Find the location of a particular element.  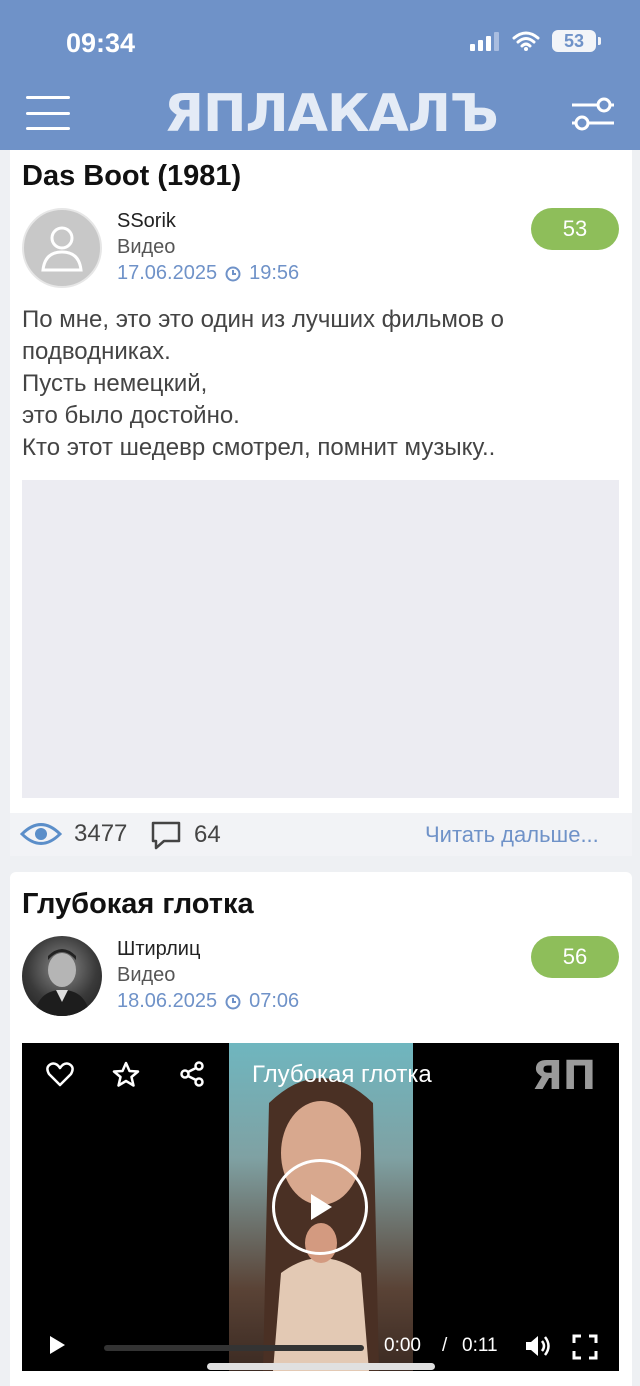

post-text-line: По мне, это это один из лучших фильмов о is located at coordinates (263, 319).